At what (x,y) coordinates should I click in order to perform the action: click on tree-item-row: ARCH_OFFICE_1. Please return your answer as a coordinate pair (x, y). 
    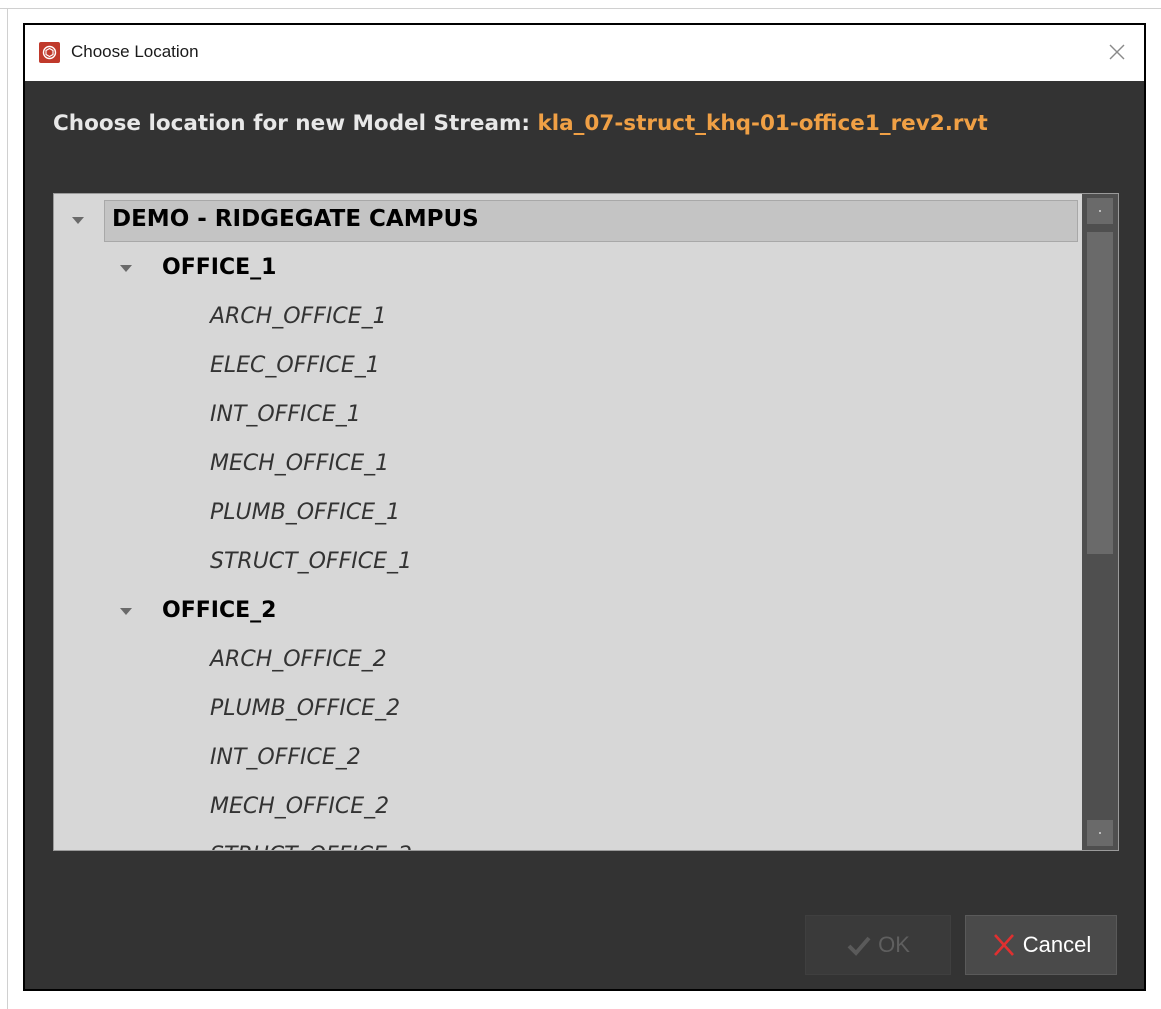
    Looking at the image, I should click on (567, 318).